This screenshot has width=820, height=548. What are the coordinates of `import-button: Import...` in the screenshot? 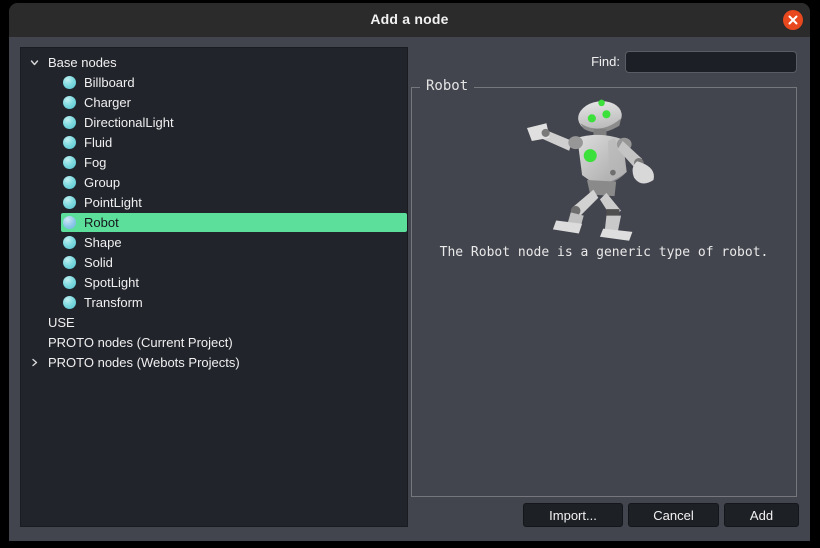 It's located at (573, 515).